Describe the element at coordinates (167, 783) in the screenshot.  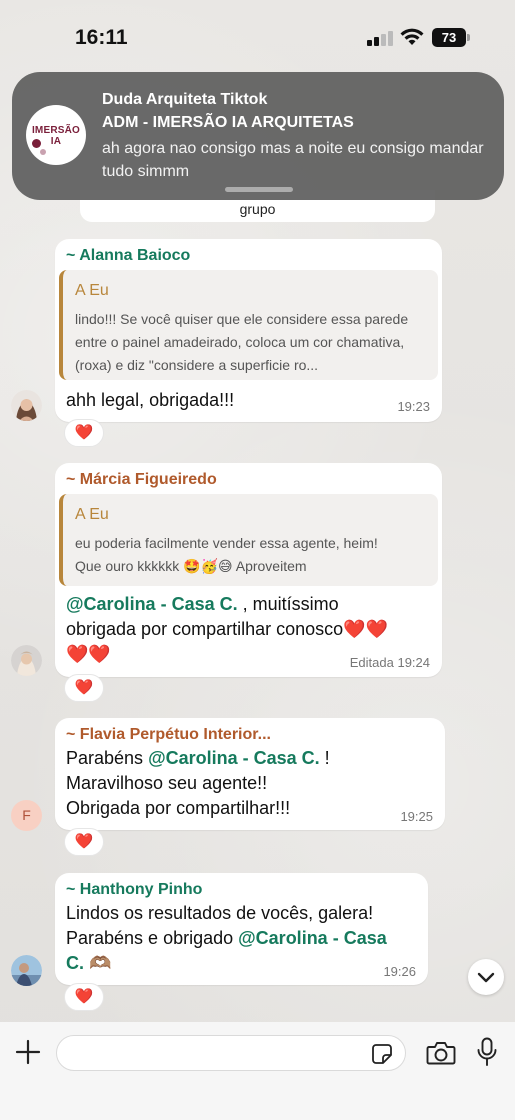
I see `message-line: Maravilhoso seu agente!!` at that location.